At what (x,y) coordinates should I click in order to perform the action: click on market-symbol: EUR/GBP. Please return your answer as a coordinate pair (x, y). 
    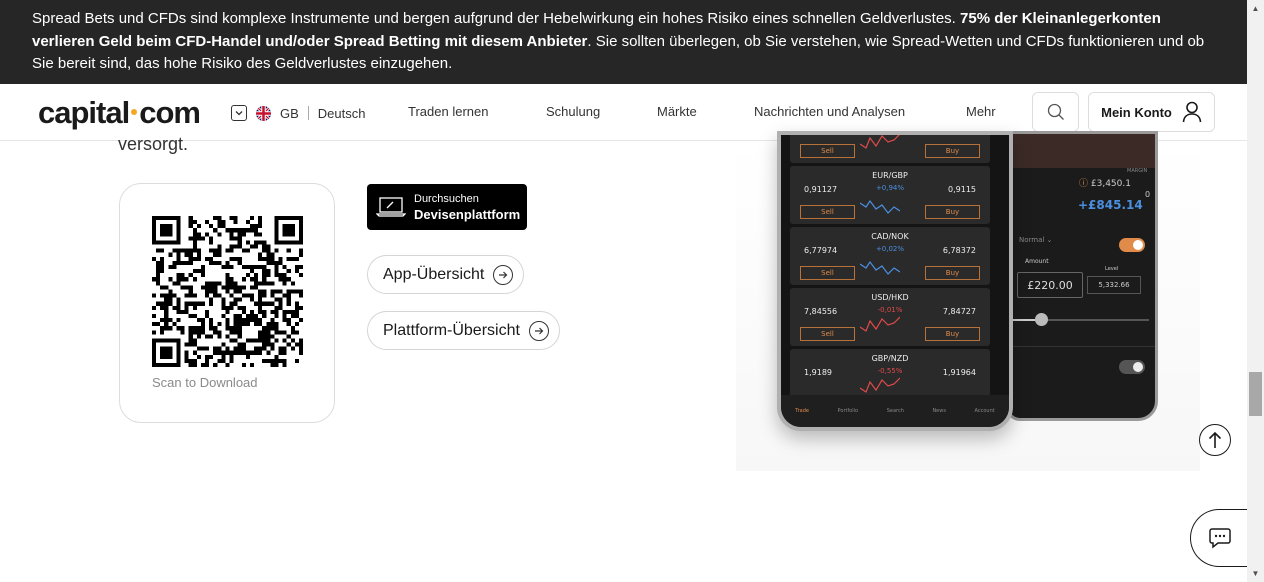
    Looking at the image, I should click on (890, 175).